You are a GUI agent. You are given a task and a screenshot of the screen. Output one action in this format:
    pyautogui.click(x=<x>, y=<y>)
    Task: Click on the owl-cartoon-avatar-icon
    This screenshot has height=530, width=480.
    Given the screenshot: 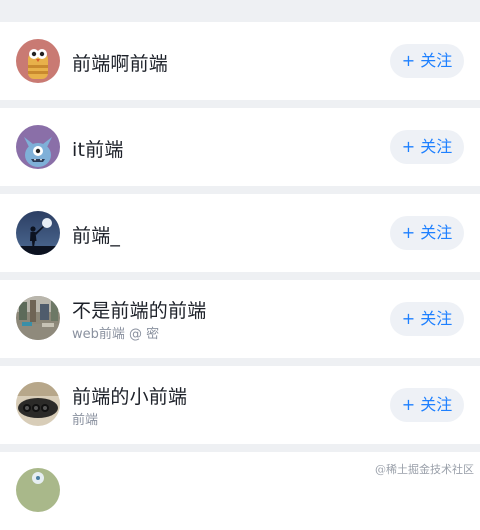 What is the action you would take?
    pyautogui.click(x=38, y=61)
    